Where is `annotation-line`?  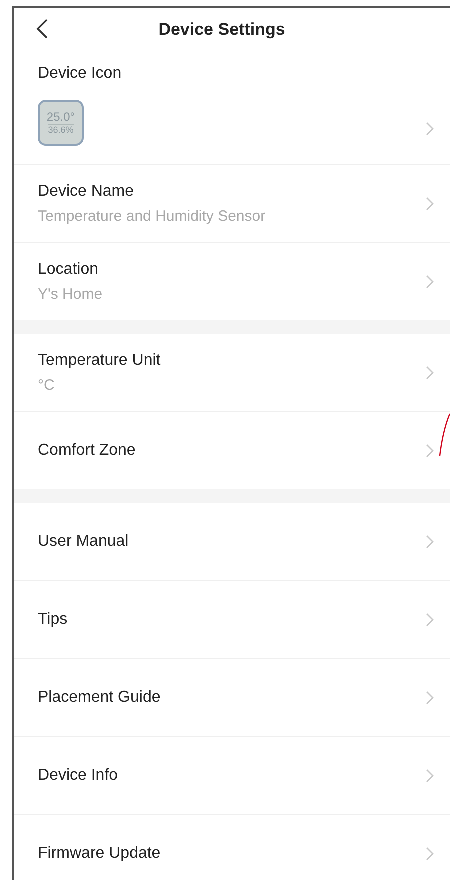
annotation-line is located at coordinates (444, 435).